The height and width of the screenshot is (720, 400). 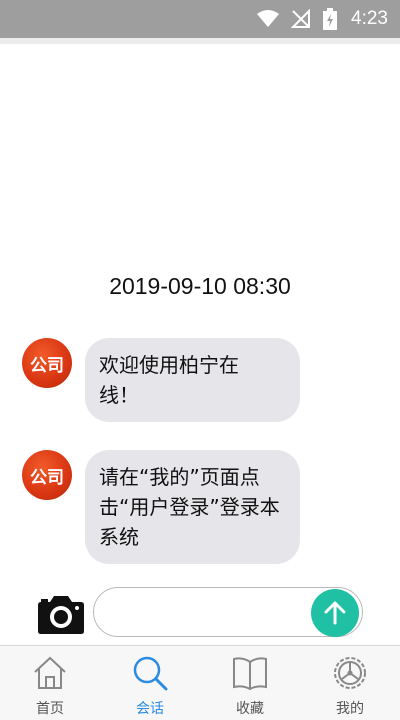 I want to click on input-bar, so click(x=200, y=614).